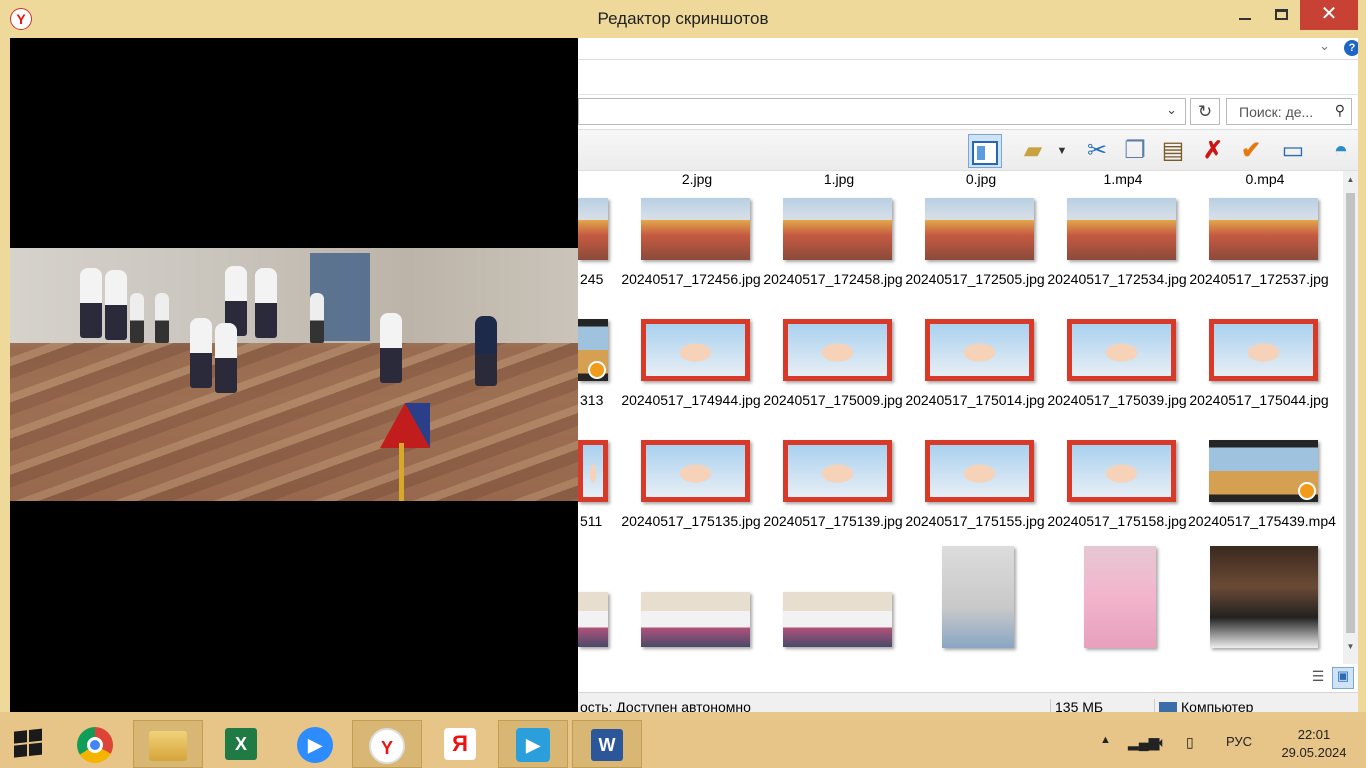 Image resolution: width=1366 pixels, height=768 pixels. Describe the element at coordinates (1171, 110) in the screenshot. I see `chevron-down-icon: ⌄` at that location.